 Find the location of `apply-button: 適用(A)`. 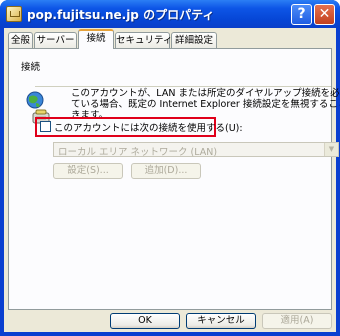

apply-button: 適用(A) is located at coordinates (297, 321).